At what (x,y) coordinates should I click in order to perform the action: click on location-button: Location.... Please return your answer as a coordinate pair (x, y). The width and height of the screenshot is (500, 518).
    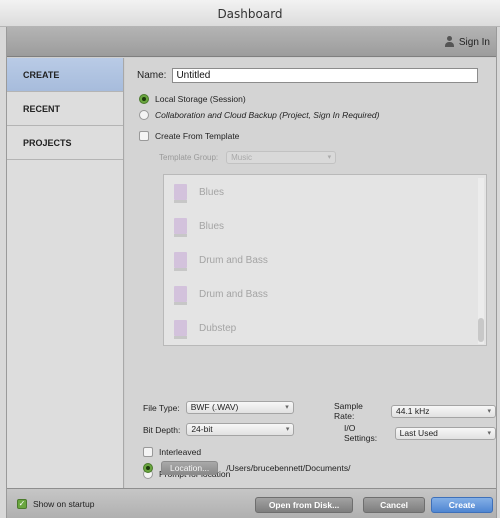
    Looking at the image, I should click on (190, 468).